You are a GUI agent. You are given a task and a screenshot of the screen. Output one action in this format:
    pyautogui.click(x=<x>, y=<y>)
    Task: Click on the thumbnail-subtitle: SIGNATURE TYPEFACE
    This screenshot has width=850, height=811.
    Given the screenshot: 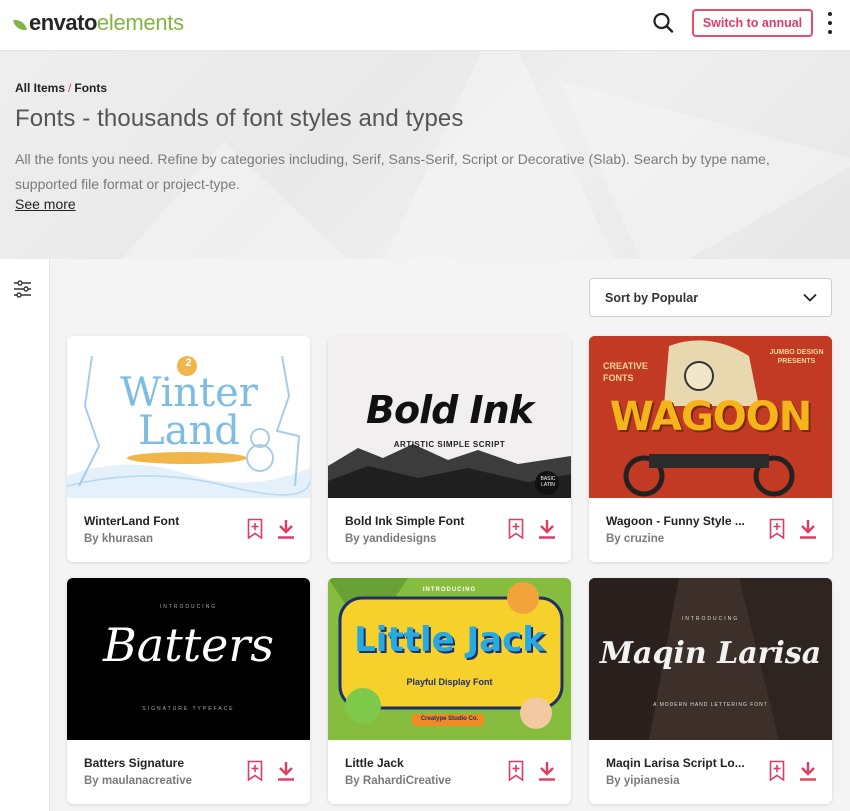 What is the action you would take?
    pyautogui.click(x=188, y=709)
    